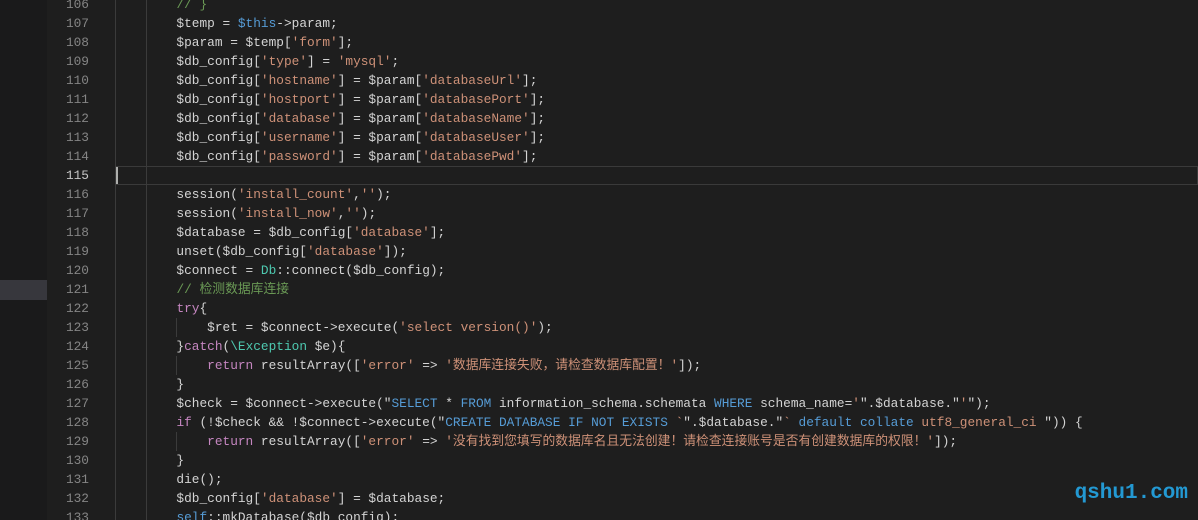 The width and height of the screenshot is (1198, 520). I want to click on line-number: 128, so click(68, 422).